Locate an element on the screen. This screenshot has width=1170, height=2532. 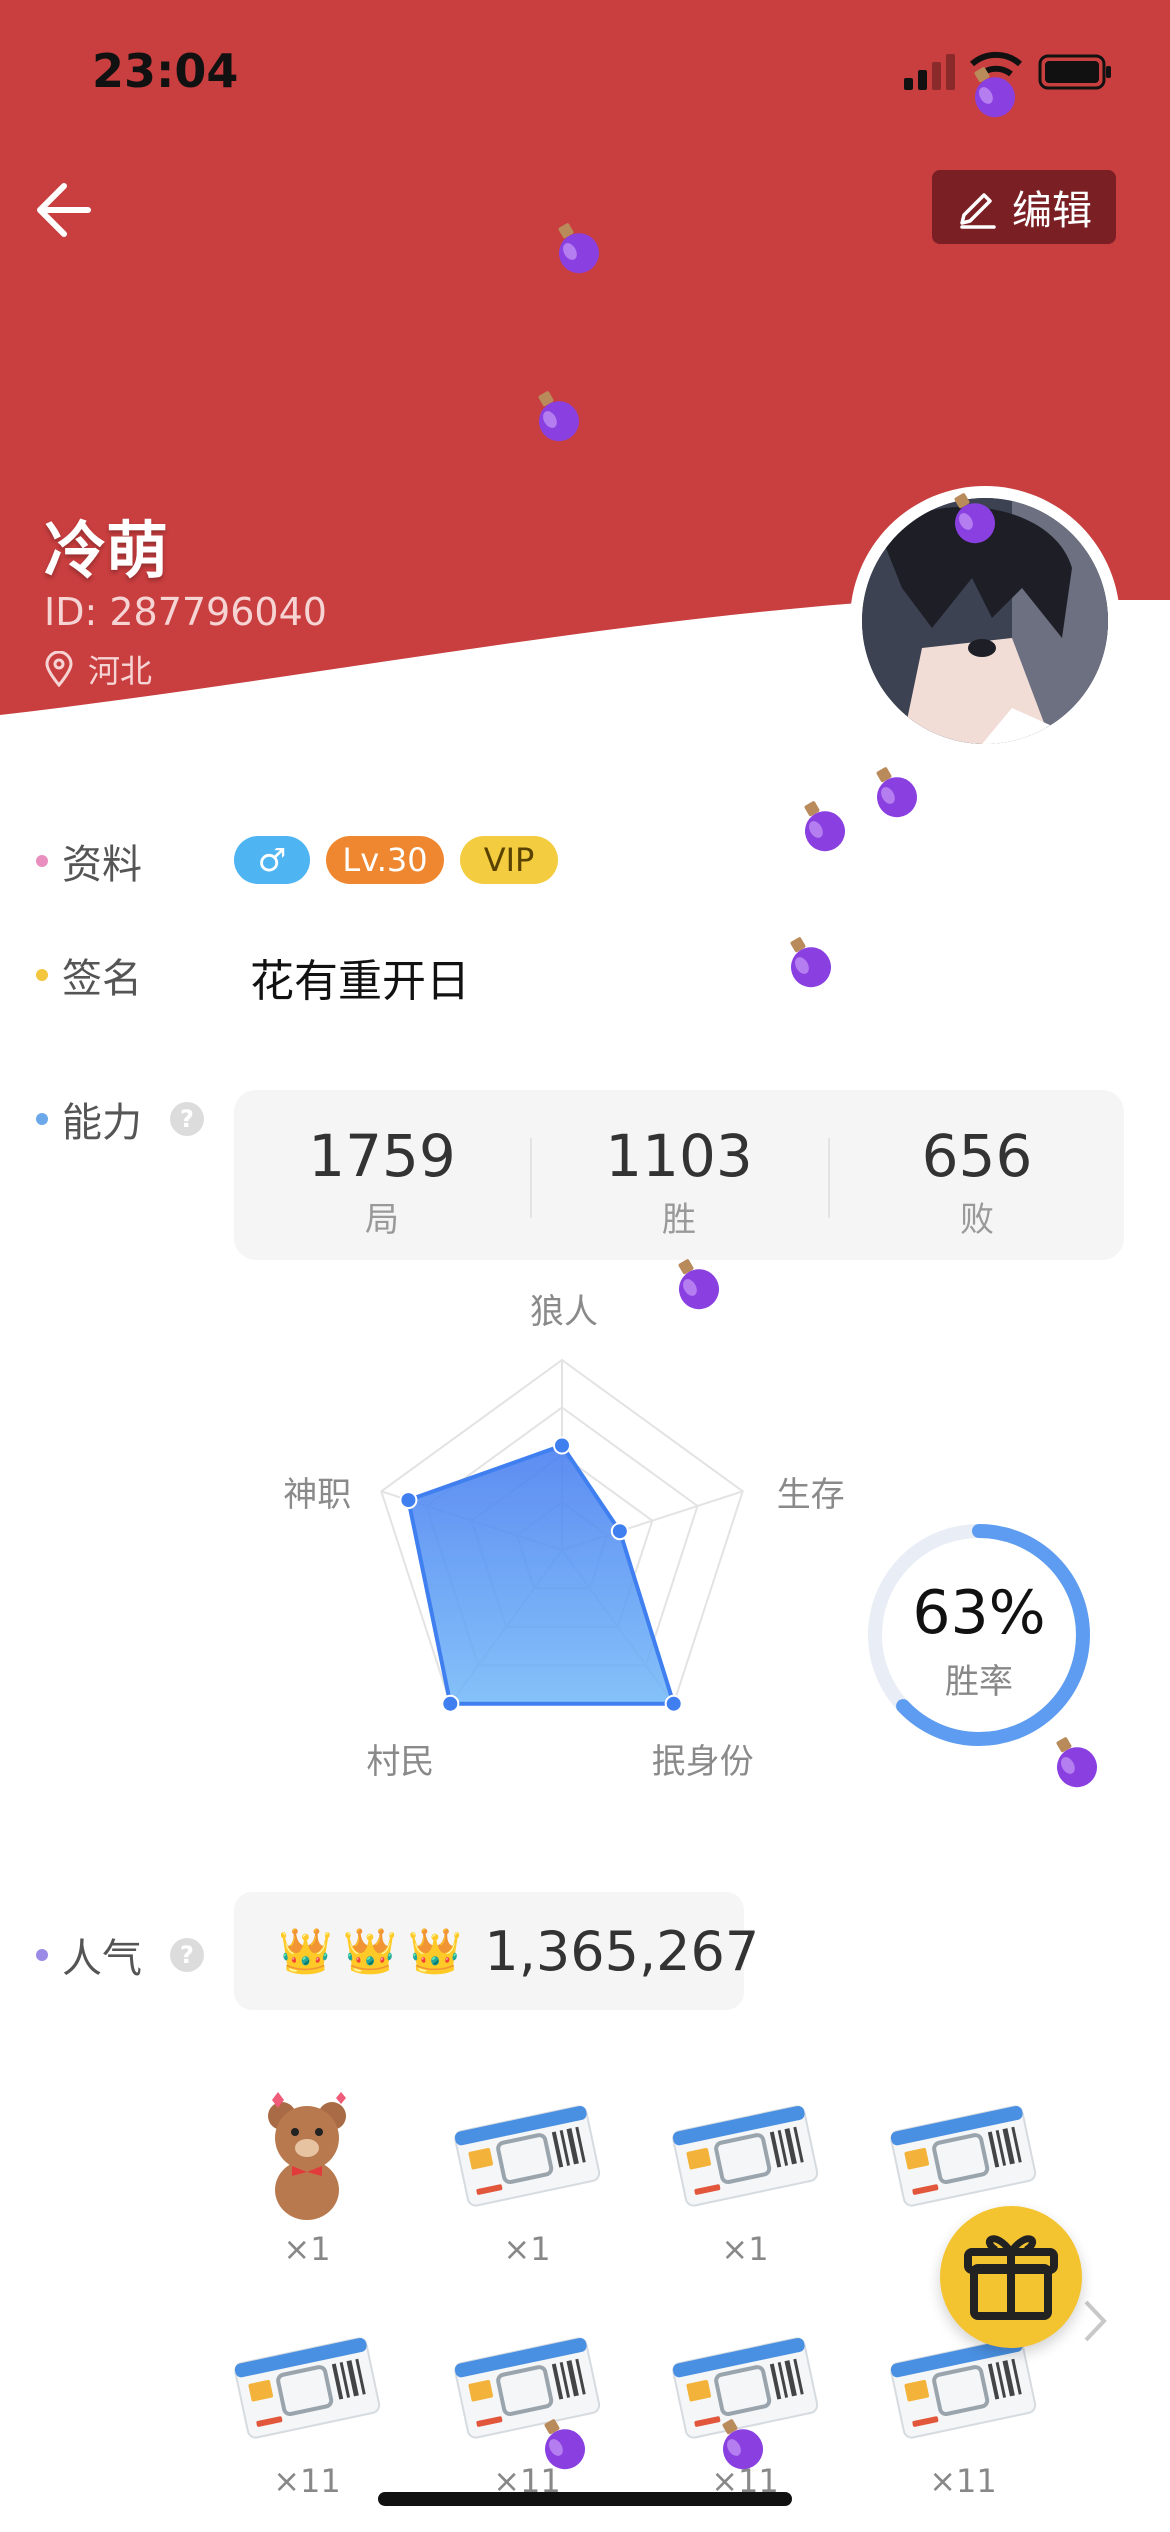
stat-value: 656 is located at coordinates (977, 1156).